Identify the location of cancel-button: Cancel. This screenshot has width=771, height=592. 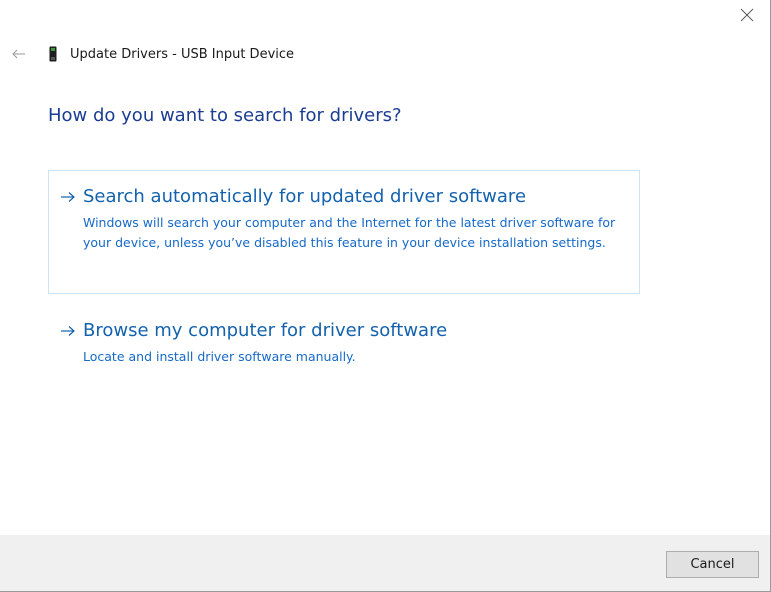
(712, 564).